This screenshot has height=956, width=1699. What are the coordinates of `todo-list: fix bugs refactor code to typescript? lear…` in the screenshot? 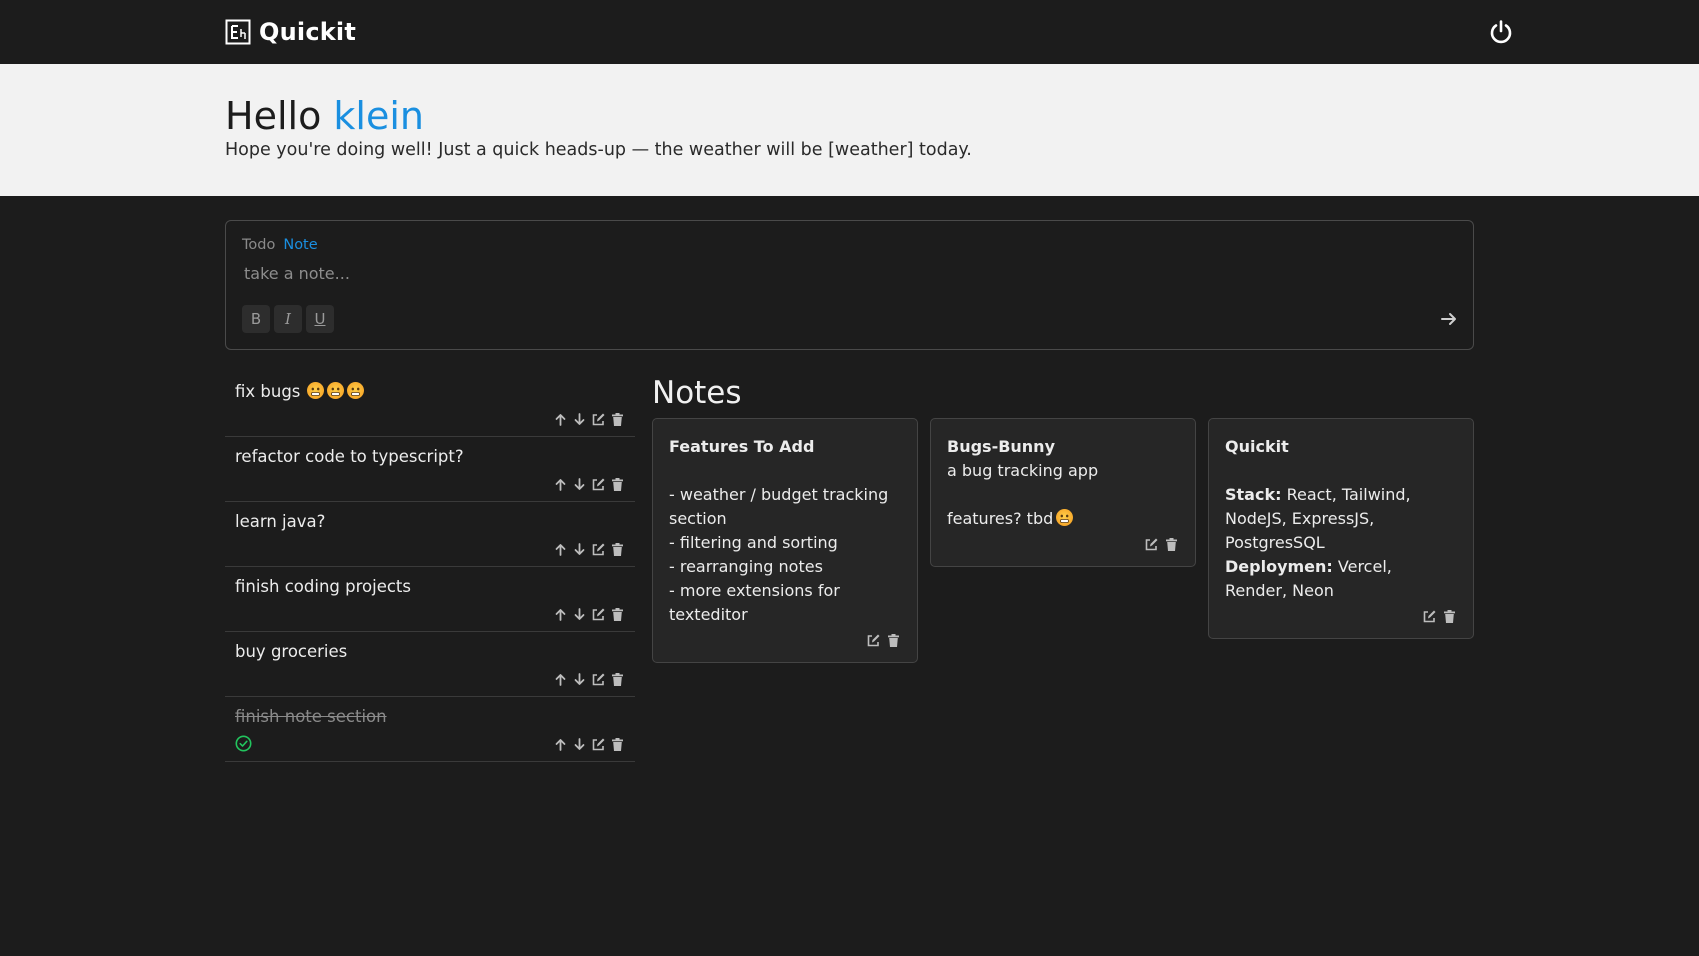 It's located at (430, 567).